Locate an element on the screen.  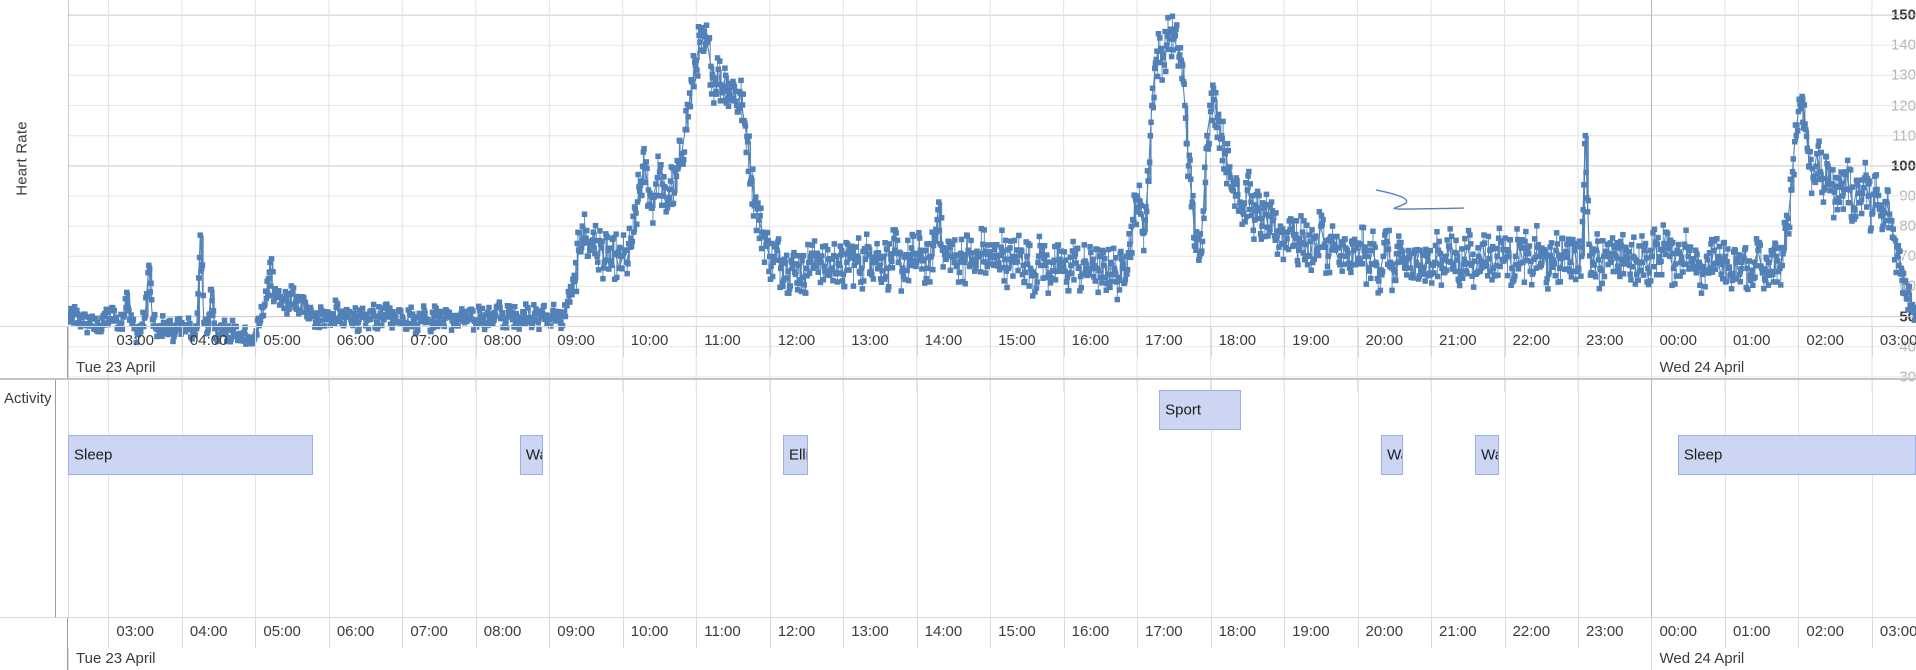
bottom-axis-hour-tick-label: 19:00 is located at coordinates (1311, 631).